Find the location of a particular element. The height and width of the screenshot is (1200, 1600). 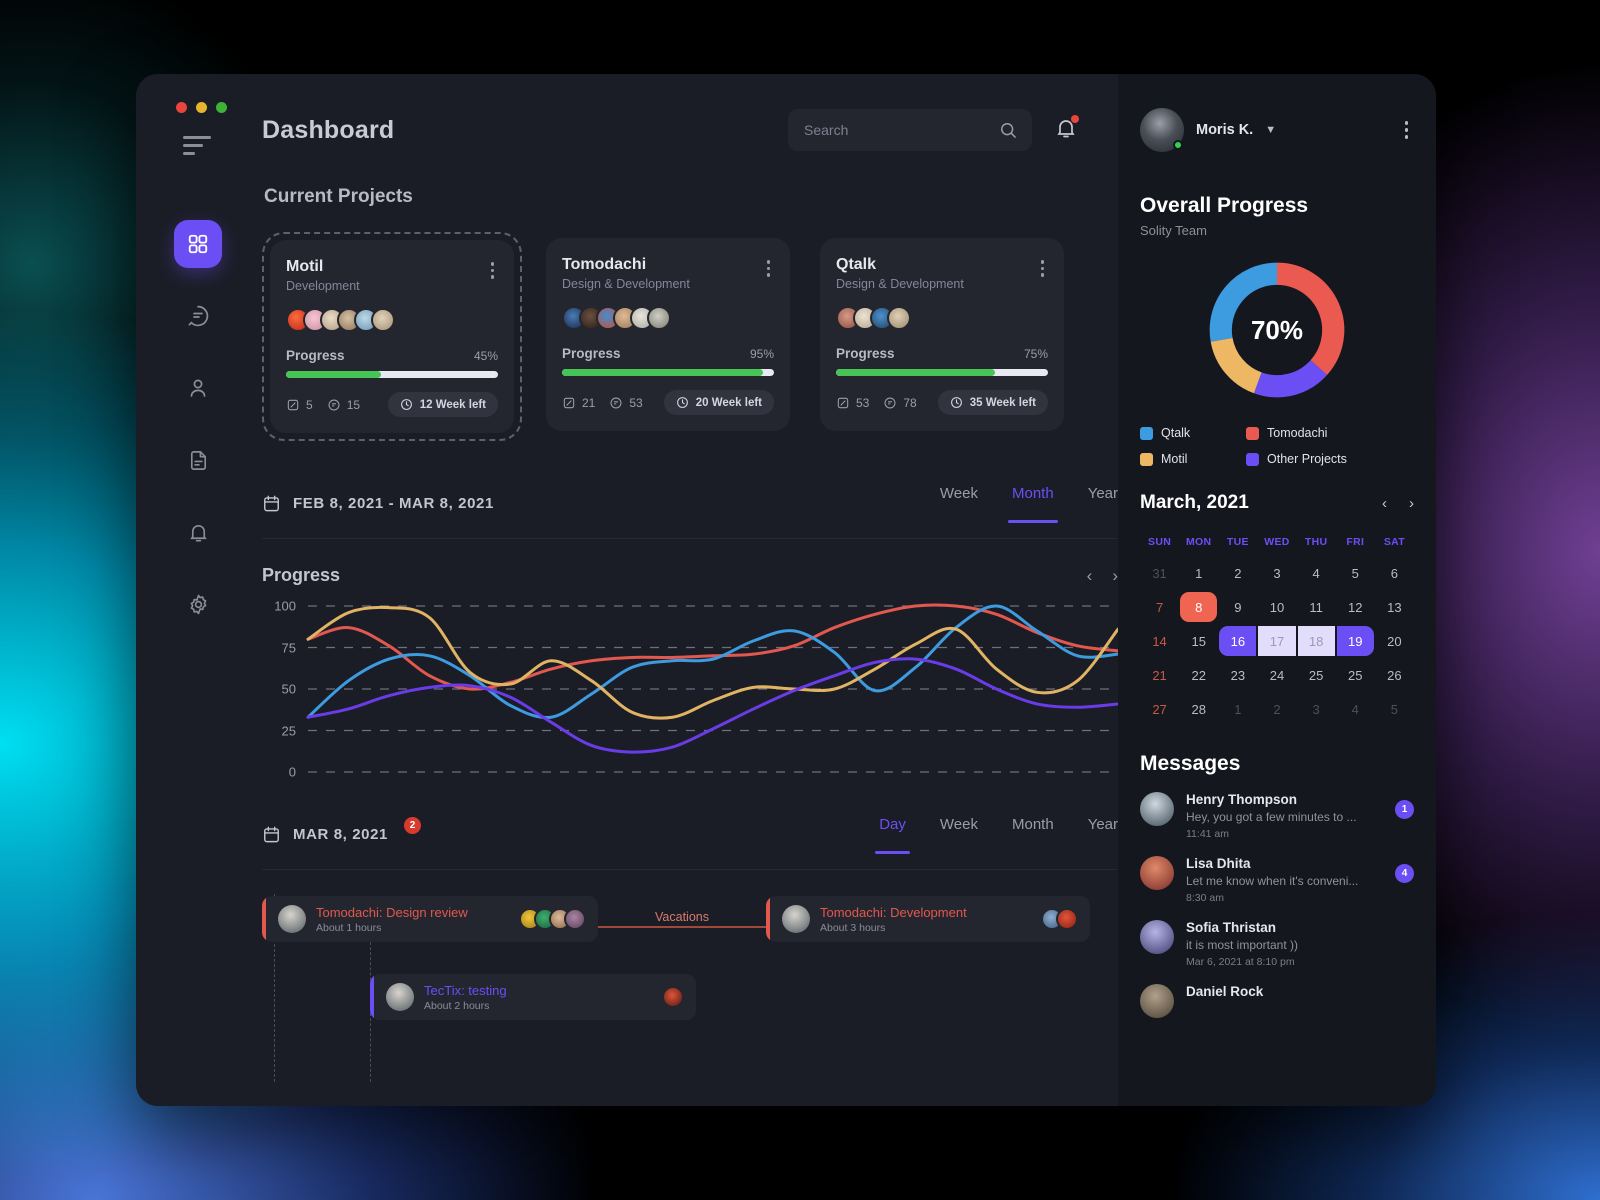

calendar-day: 10 is located at coordinates (1276, 607).